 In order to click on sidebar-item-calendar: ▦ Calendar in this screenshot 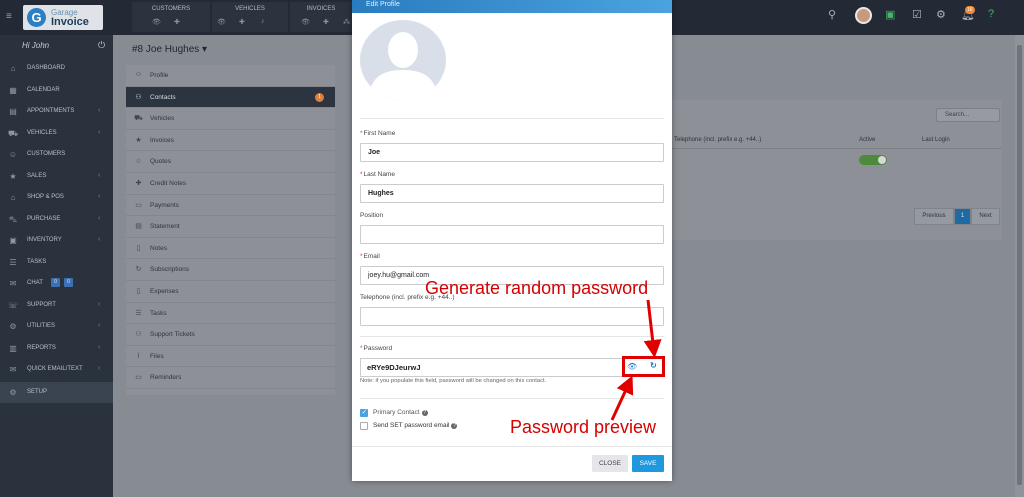, I will do `click(56, 90)`.